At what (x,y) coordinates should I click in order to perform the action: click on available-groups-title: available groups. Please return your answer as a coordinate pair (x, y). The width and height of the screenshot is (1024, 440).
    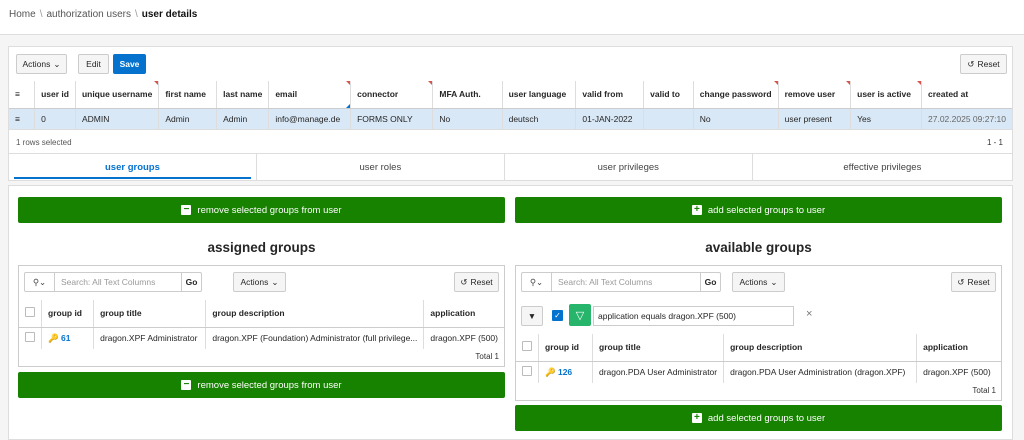
    Looking at the image, I should click on (758, 247).